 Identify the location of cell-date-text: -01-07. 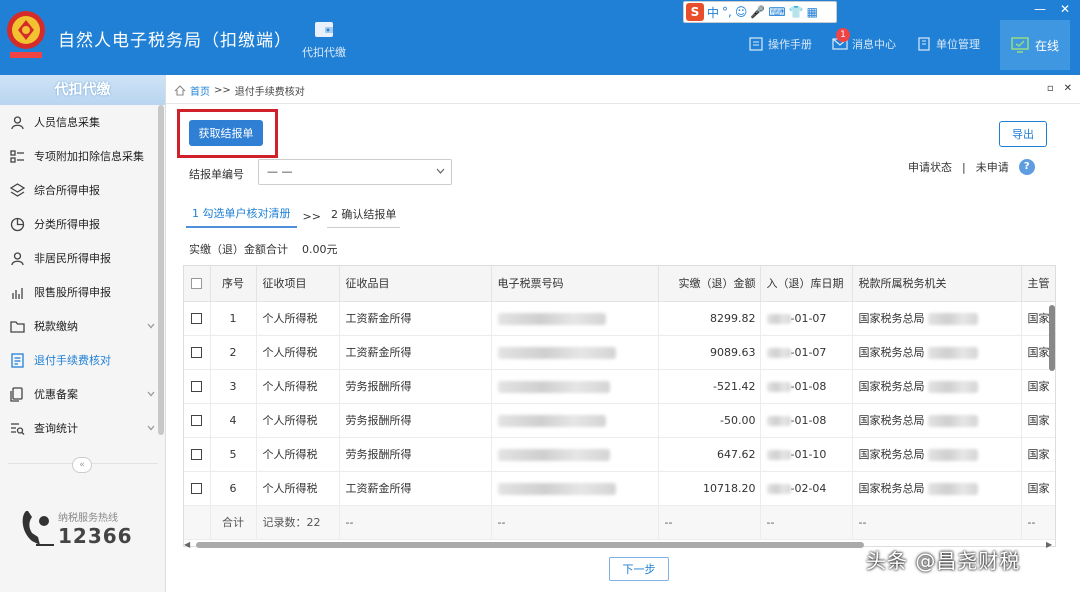
(808, 352).